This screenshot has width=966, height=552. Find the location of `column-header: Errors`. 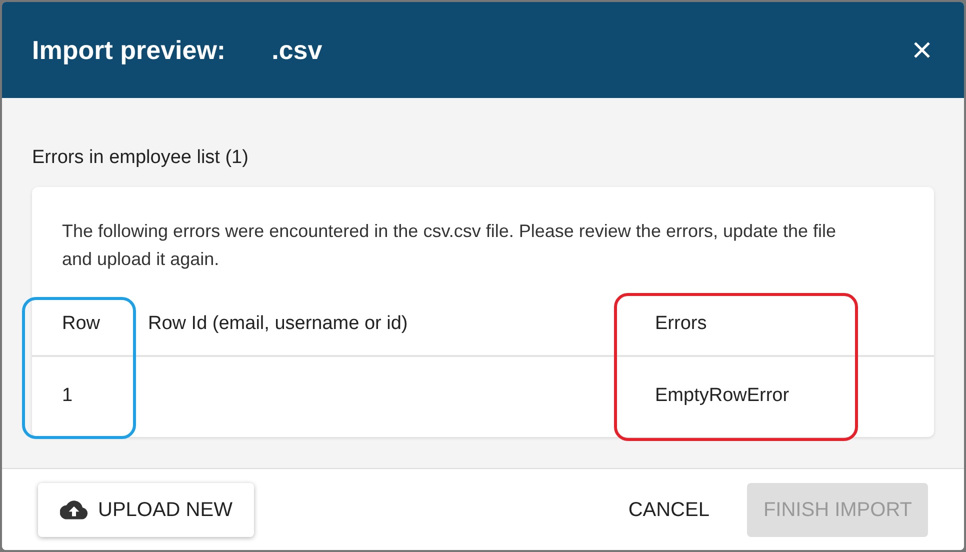

column-header: Errors is located at coordinates (681, 324).